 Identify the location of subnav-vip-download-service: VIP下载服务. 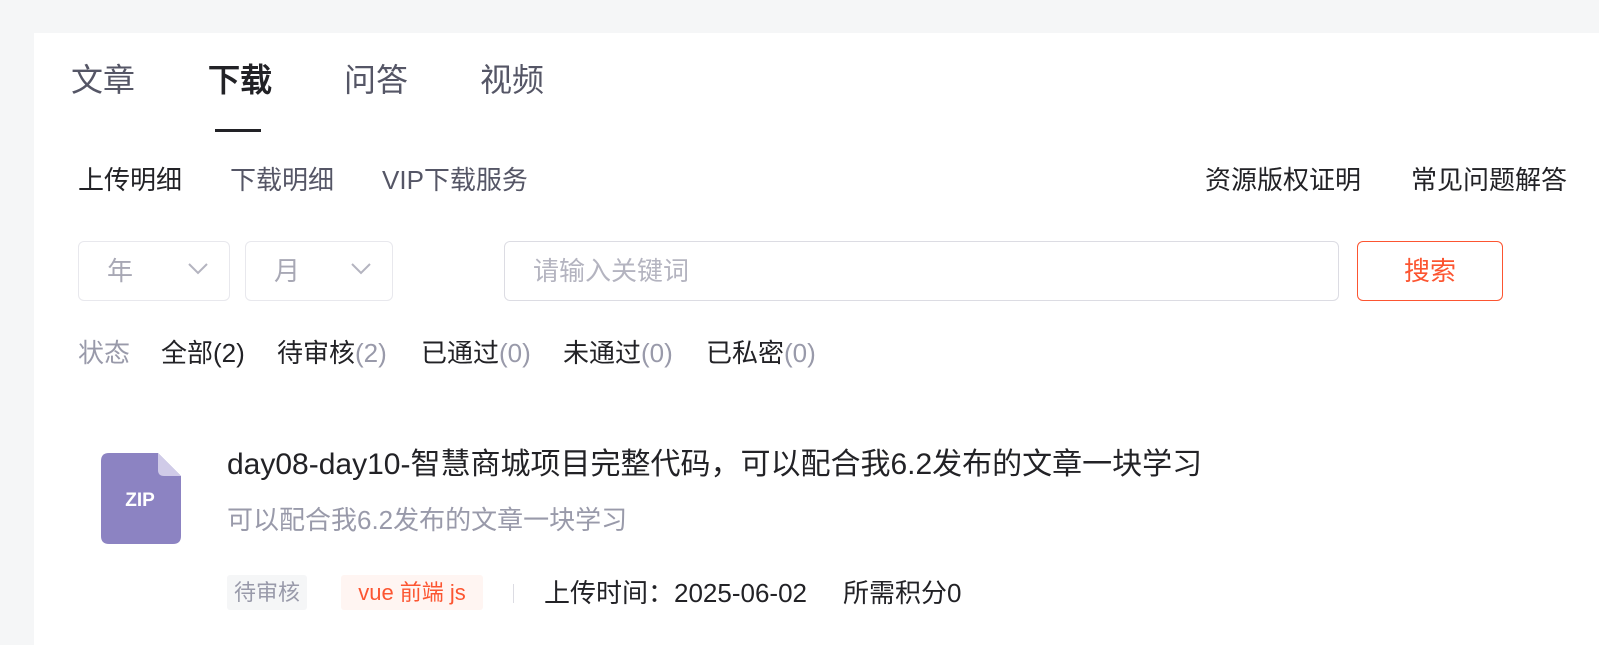
(455, 180).